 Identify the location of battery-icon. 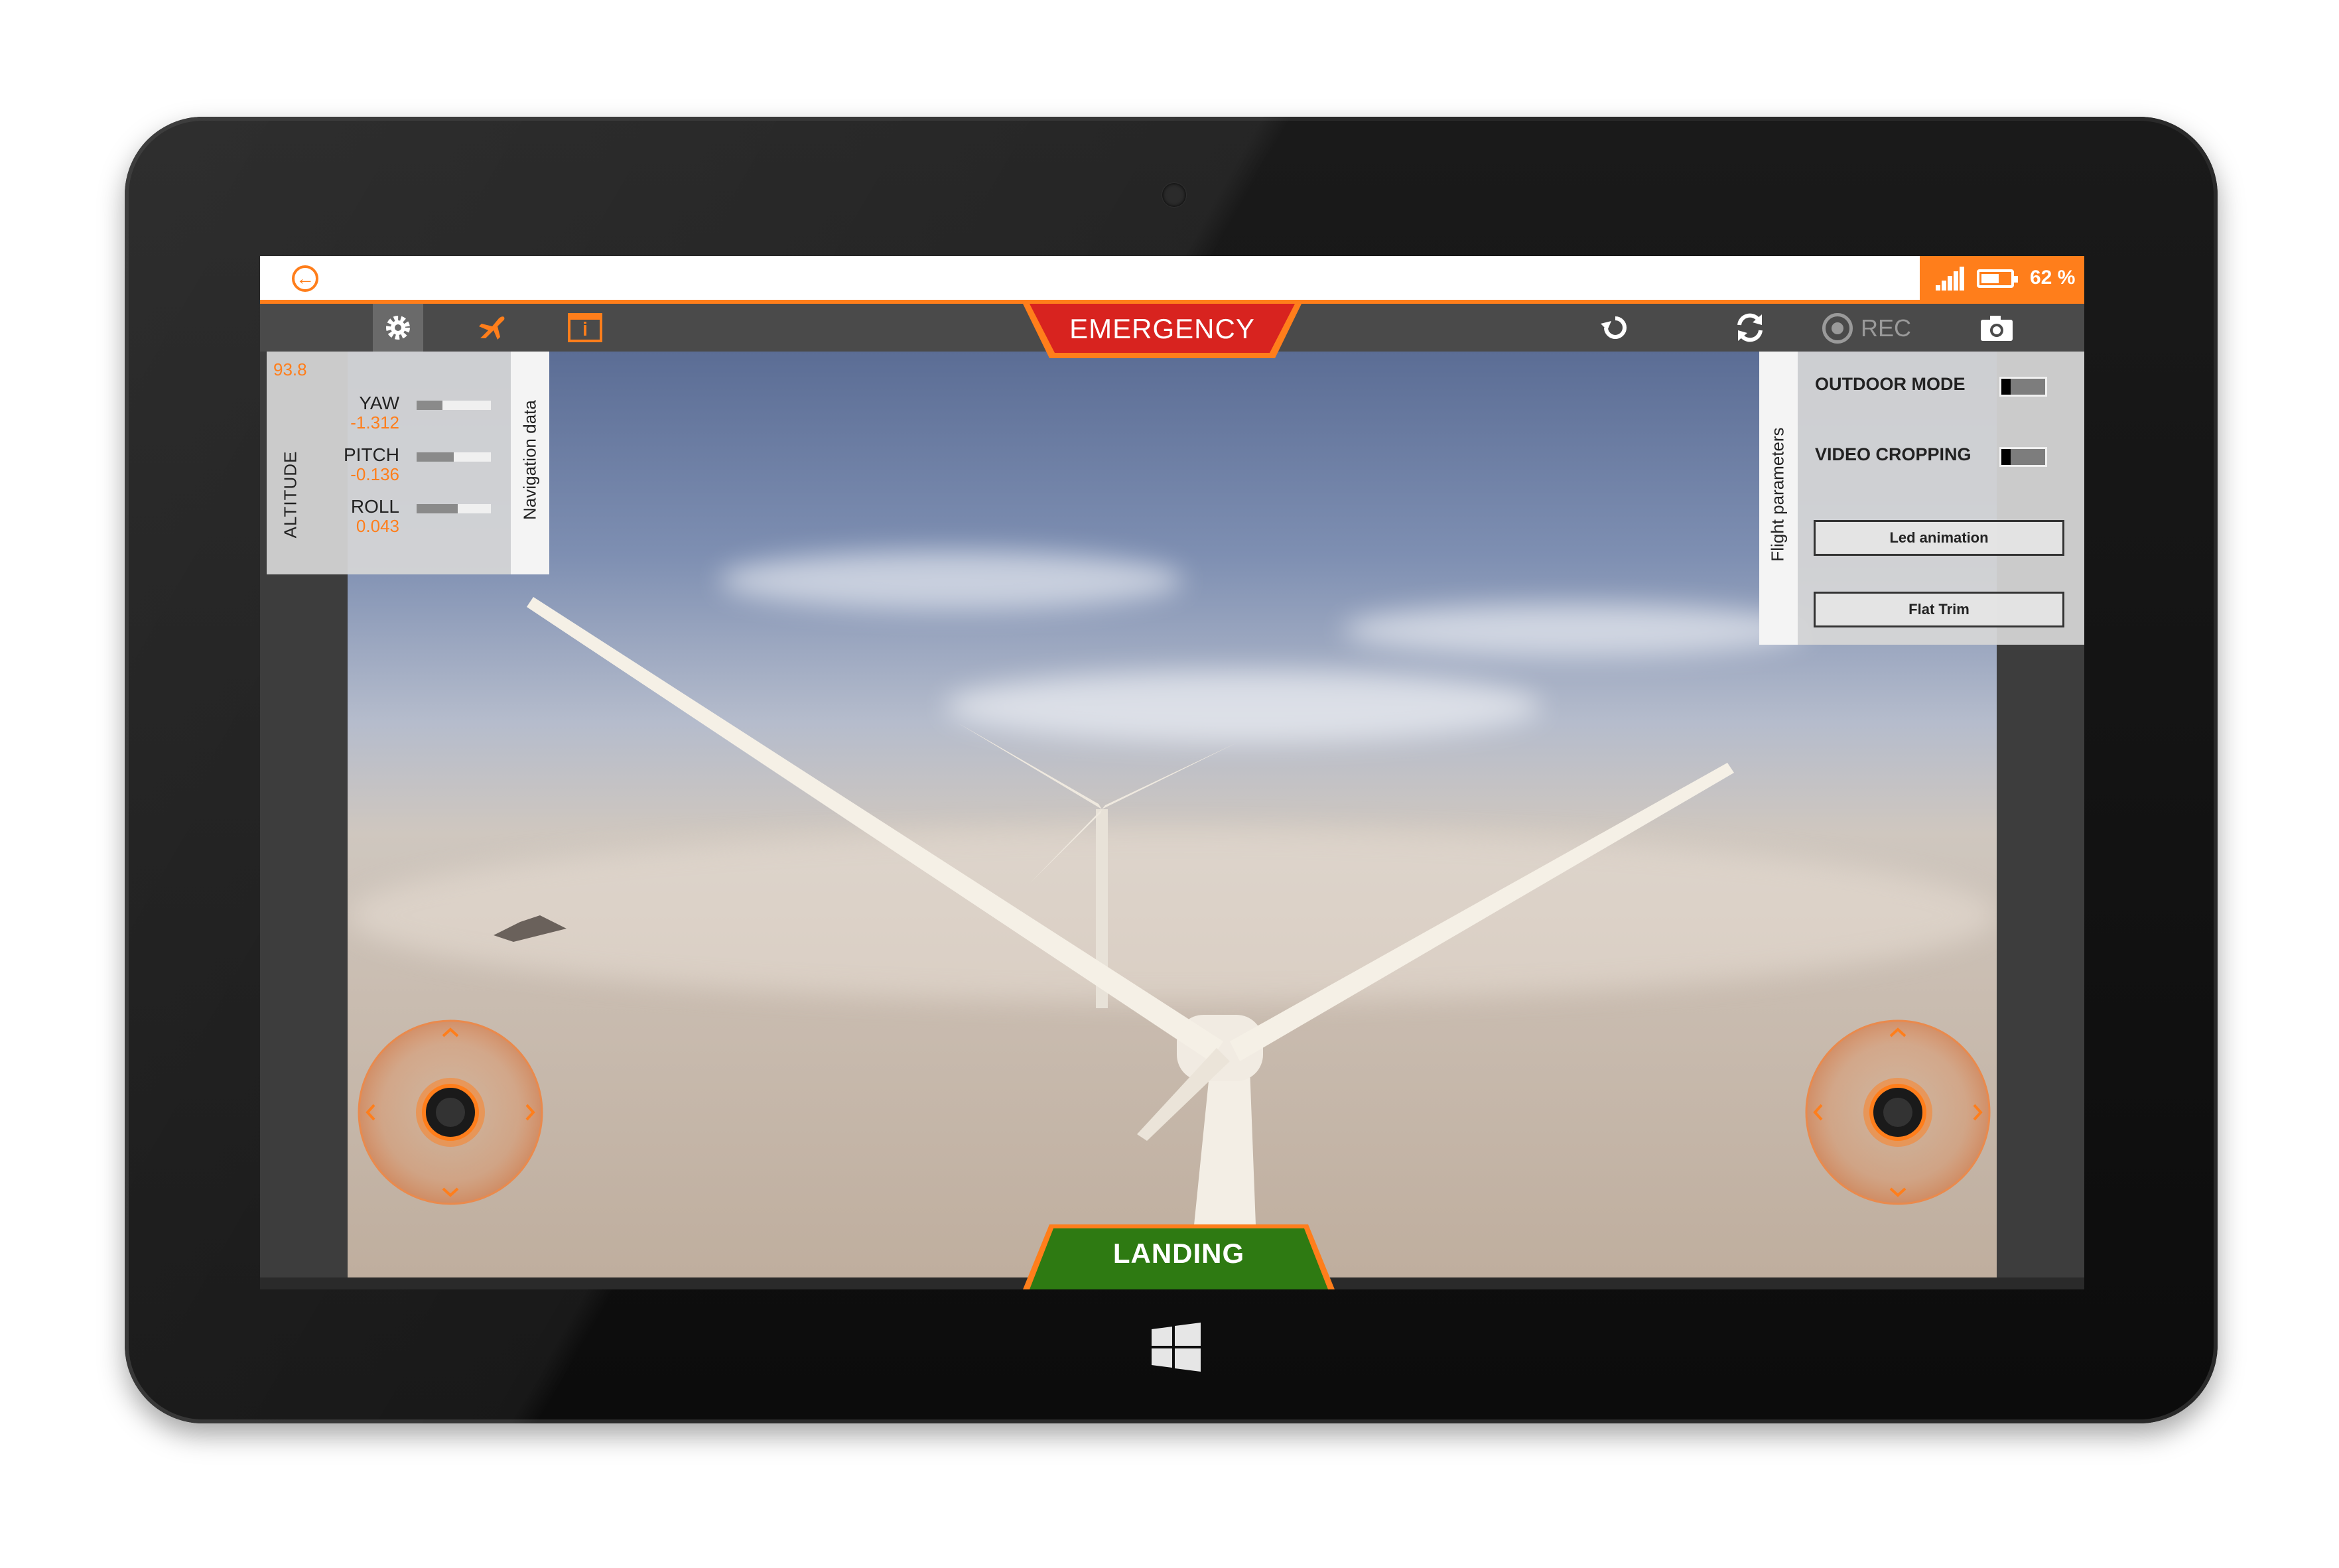
(1997, 278).